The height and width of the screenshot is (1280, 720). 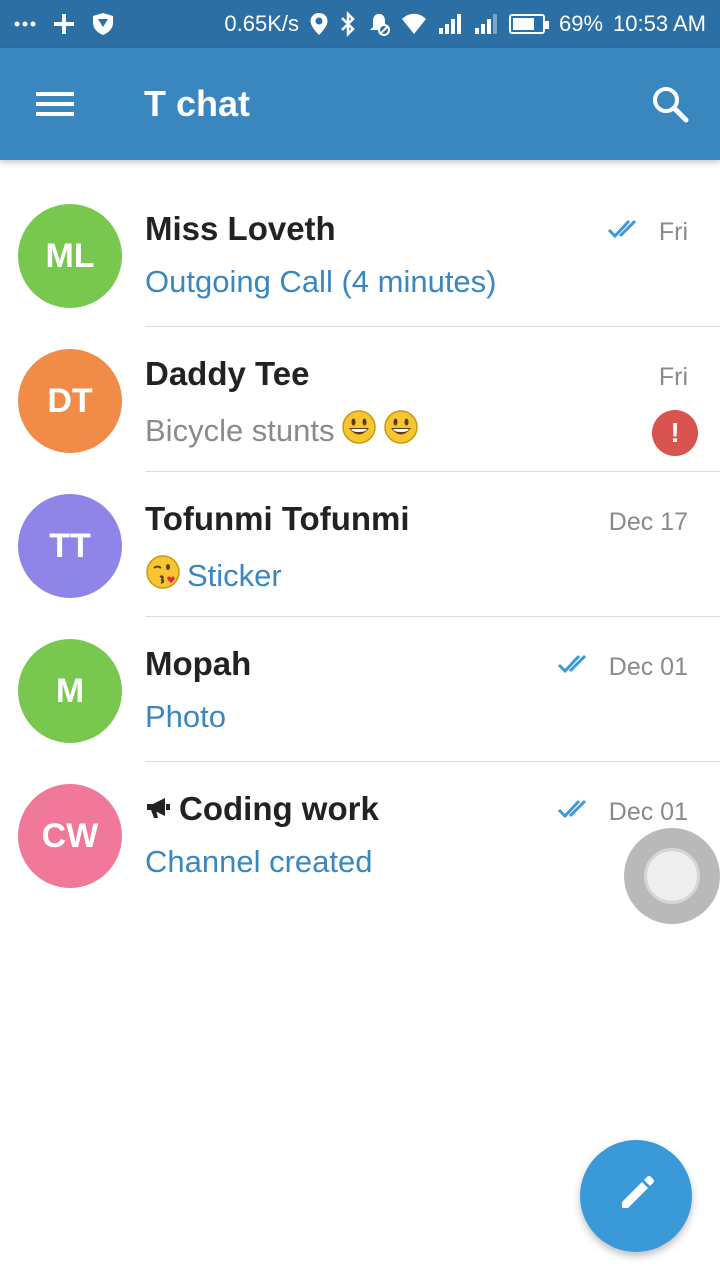 I want to click on wifi-icon, so click(x=414, y=24).